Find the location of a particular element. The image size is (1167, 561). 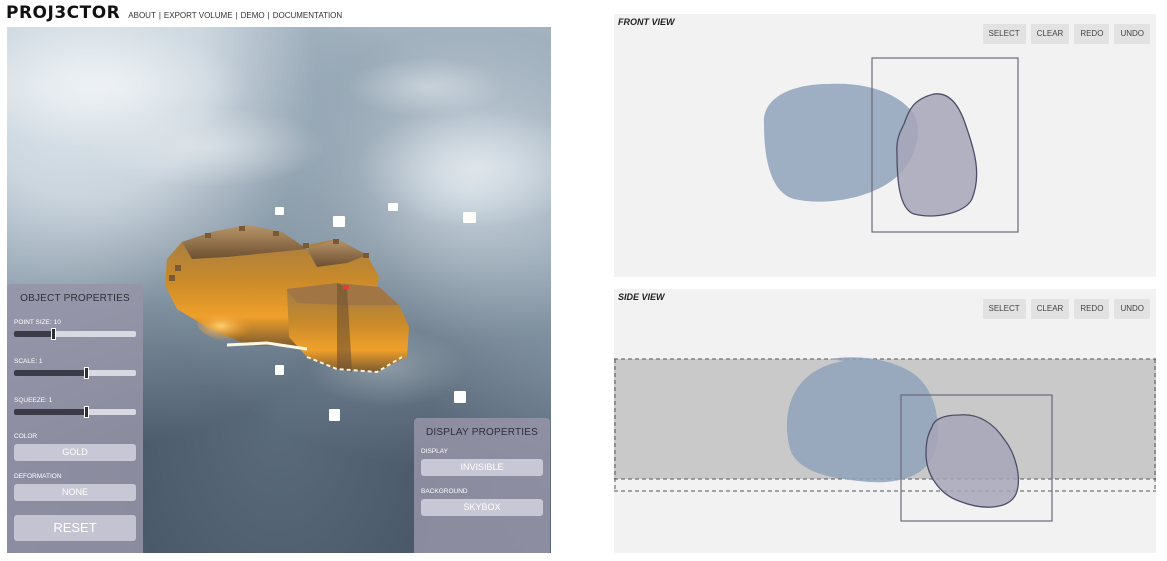

side-undo-button: UNDO is located at coordinates (1132, 309).